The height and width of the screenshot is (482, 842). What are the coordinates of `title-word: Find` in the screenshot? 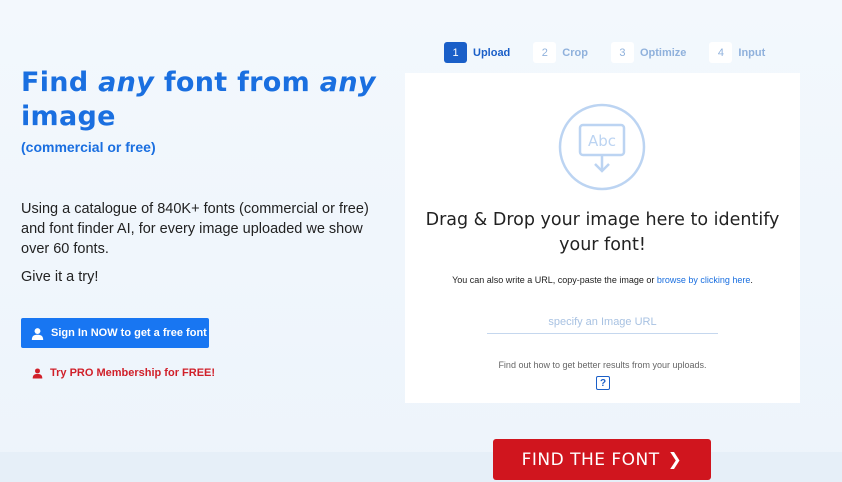 It's located at (55, 82).